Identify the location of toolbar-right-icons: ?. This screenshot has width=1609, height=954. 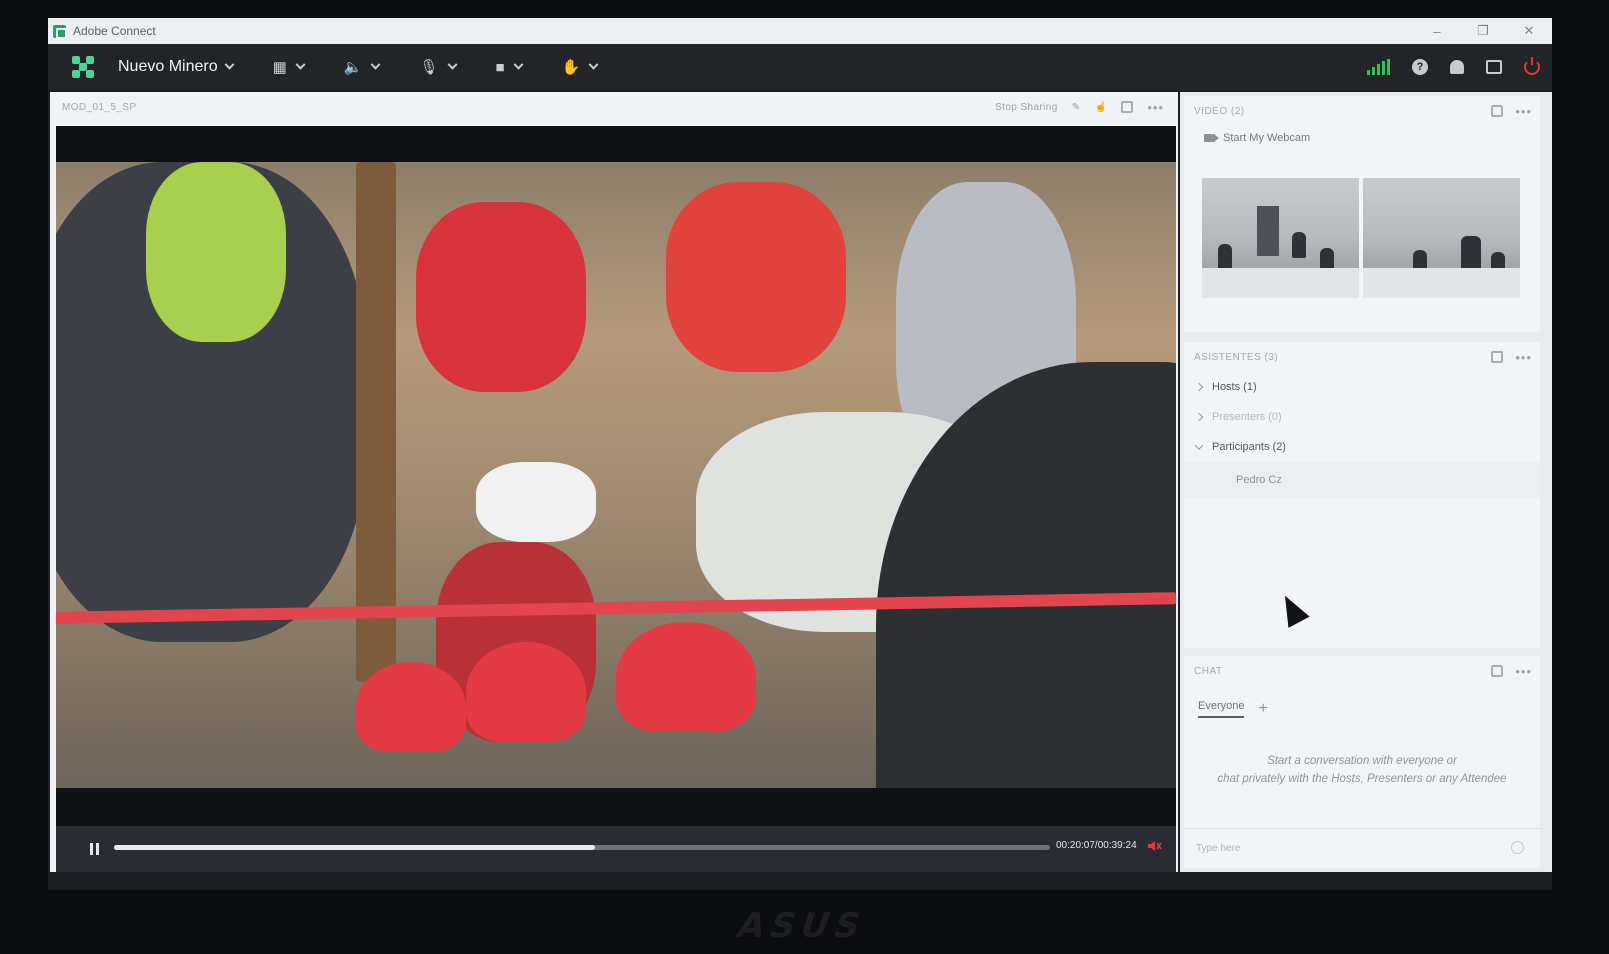
(1453, 67).